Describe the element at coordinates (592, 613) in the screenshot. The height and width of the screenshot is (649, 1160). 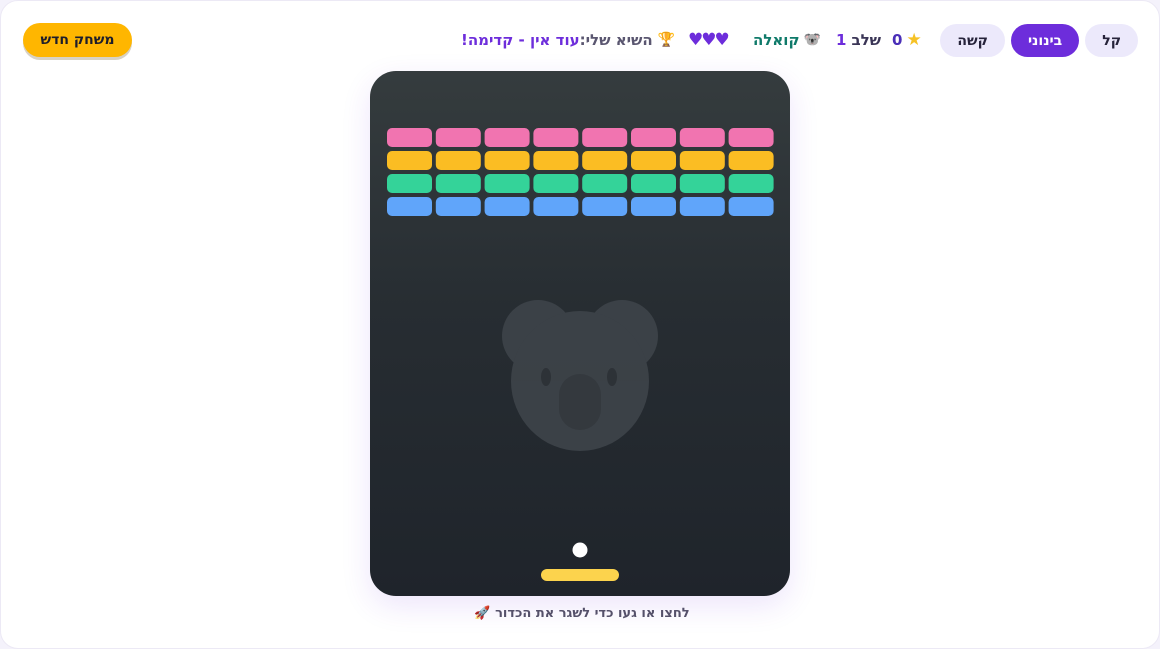
I see `hint-text: לחצו או געו כדי לשגר את הכדור` at that location.